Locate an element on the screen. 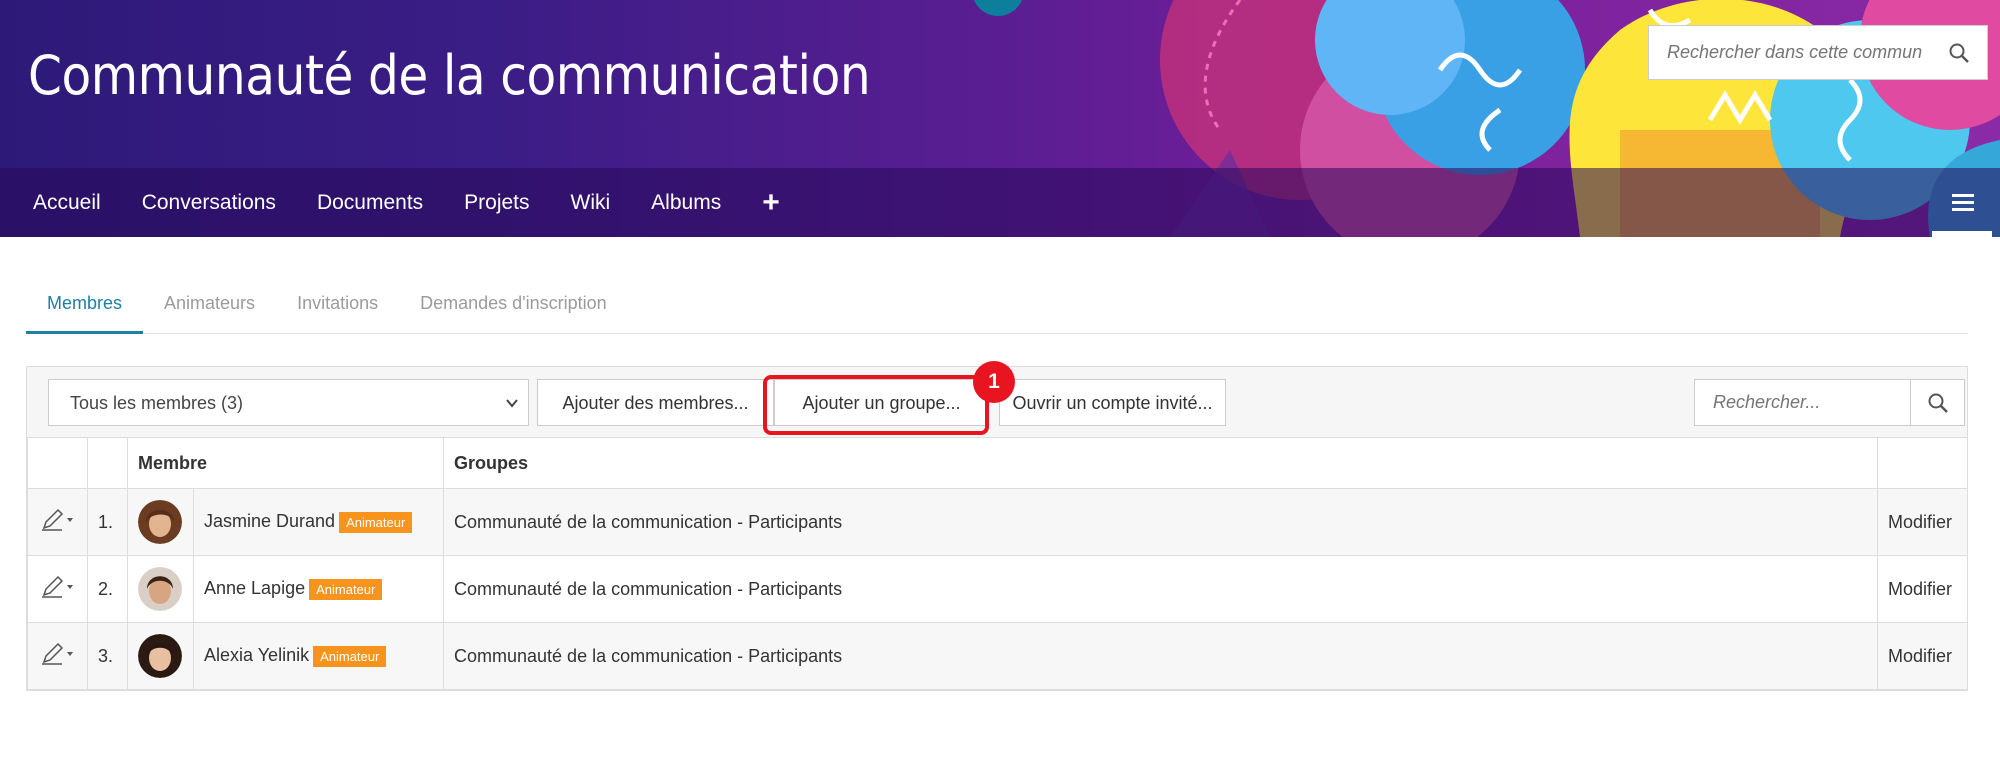 The height and width of the screenshot is (761, 2000). header-modify is located at coordinates (1922, 463).